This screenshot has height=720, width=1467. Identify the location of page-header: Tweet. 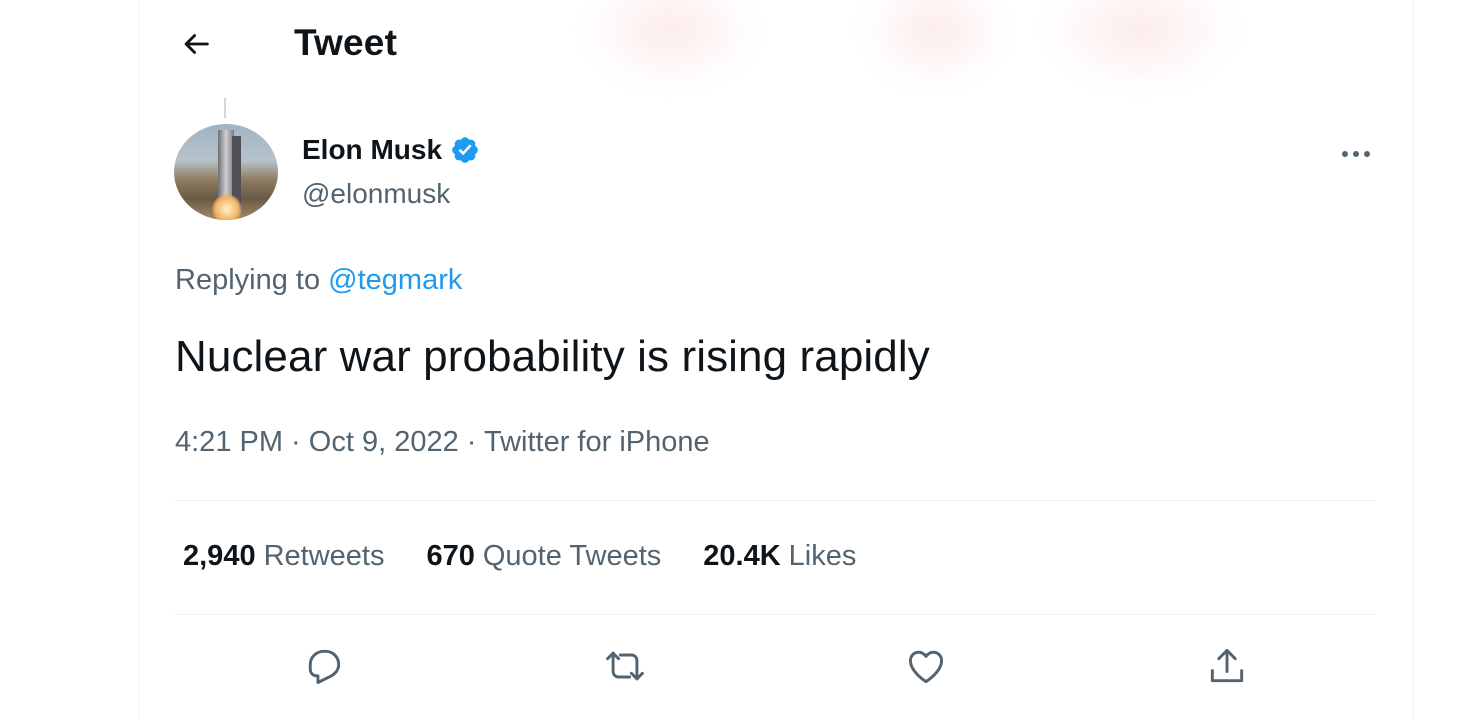
(776, 45).